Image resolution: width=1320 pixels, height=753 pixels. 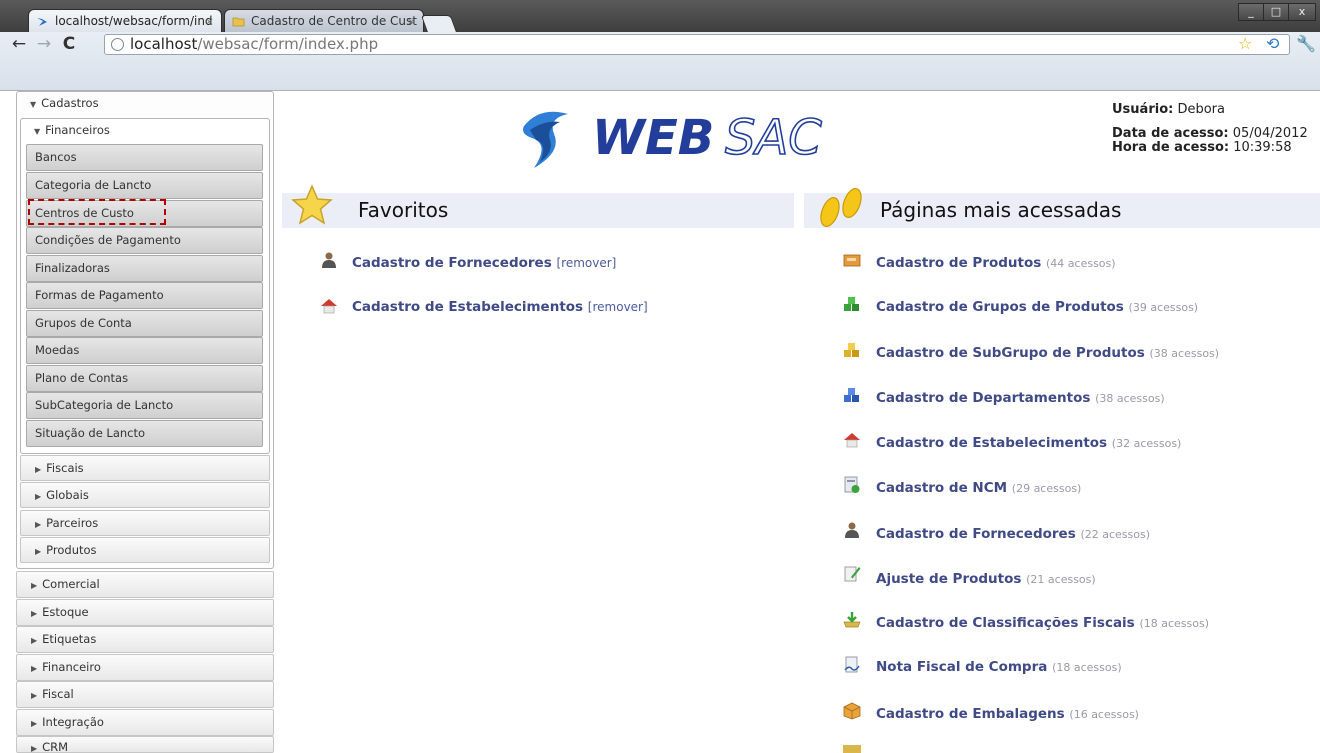 What do you see at coordinates (312, 204) in the screenshot?
I see `star-icon` at bounding box center [312, 204].